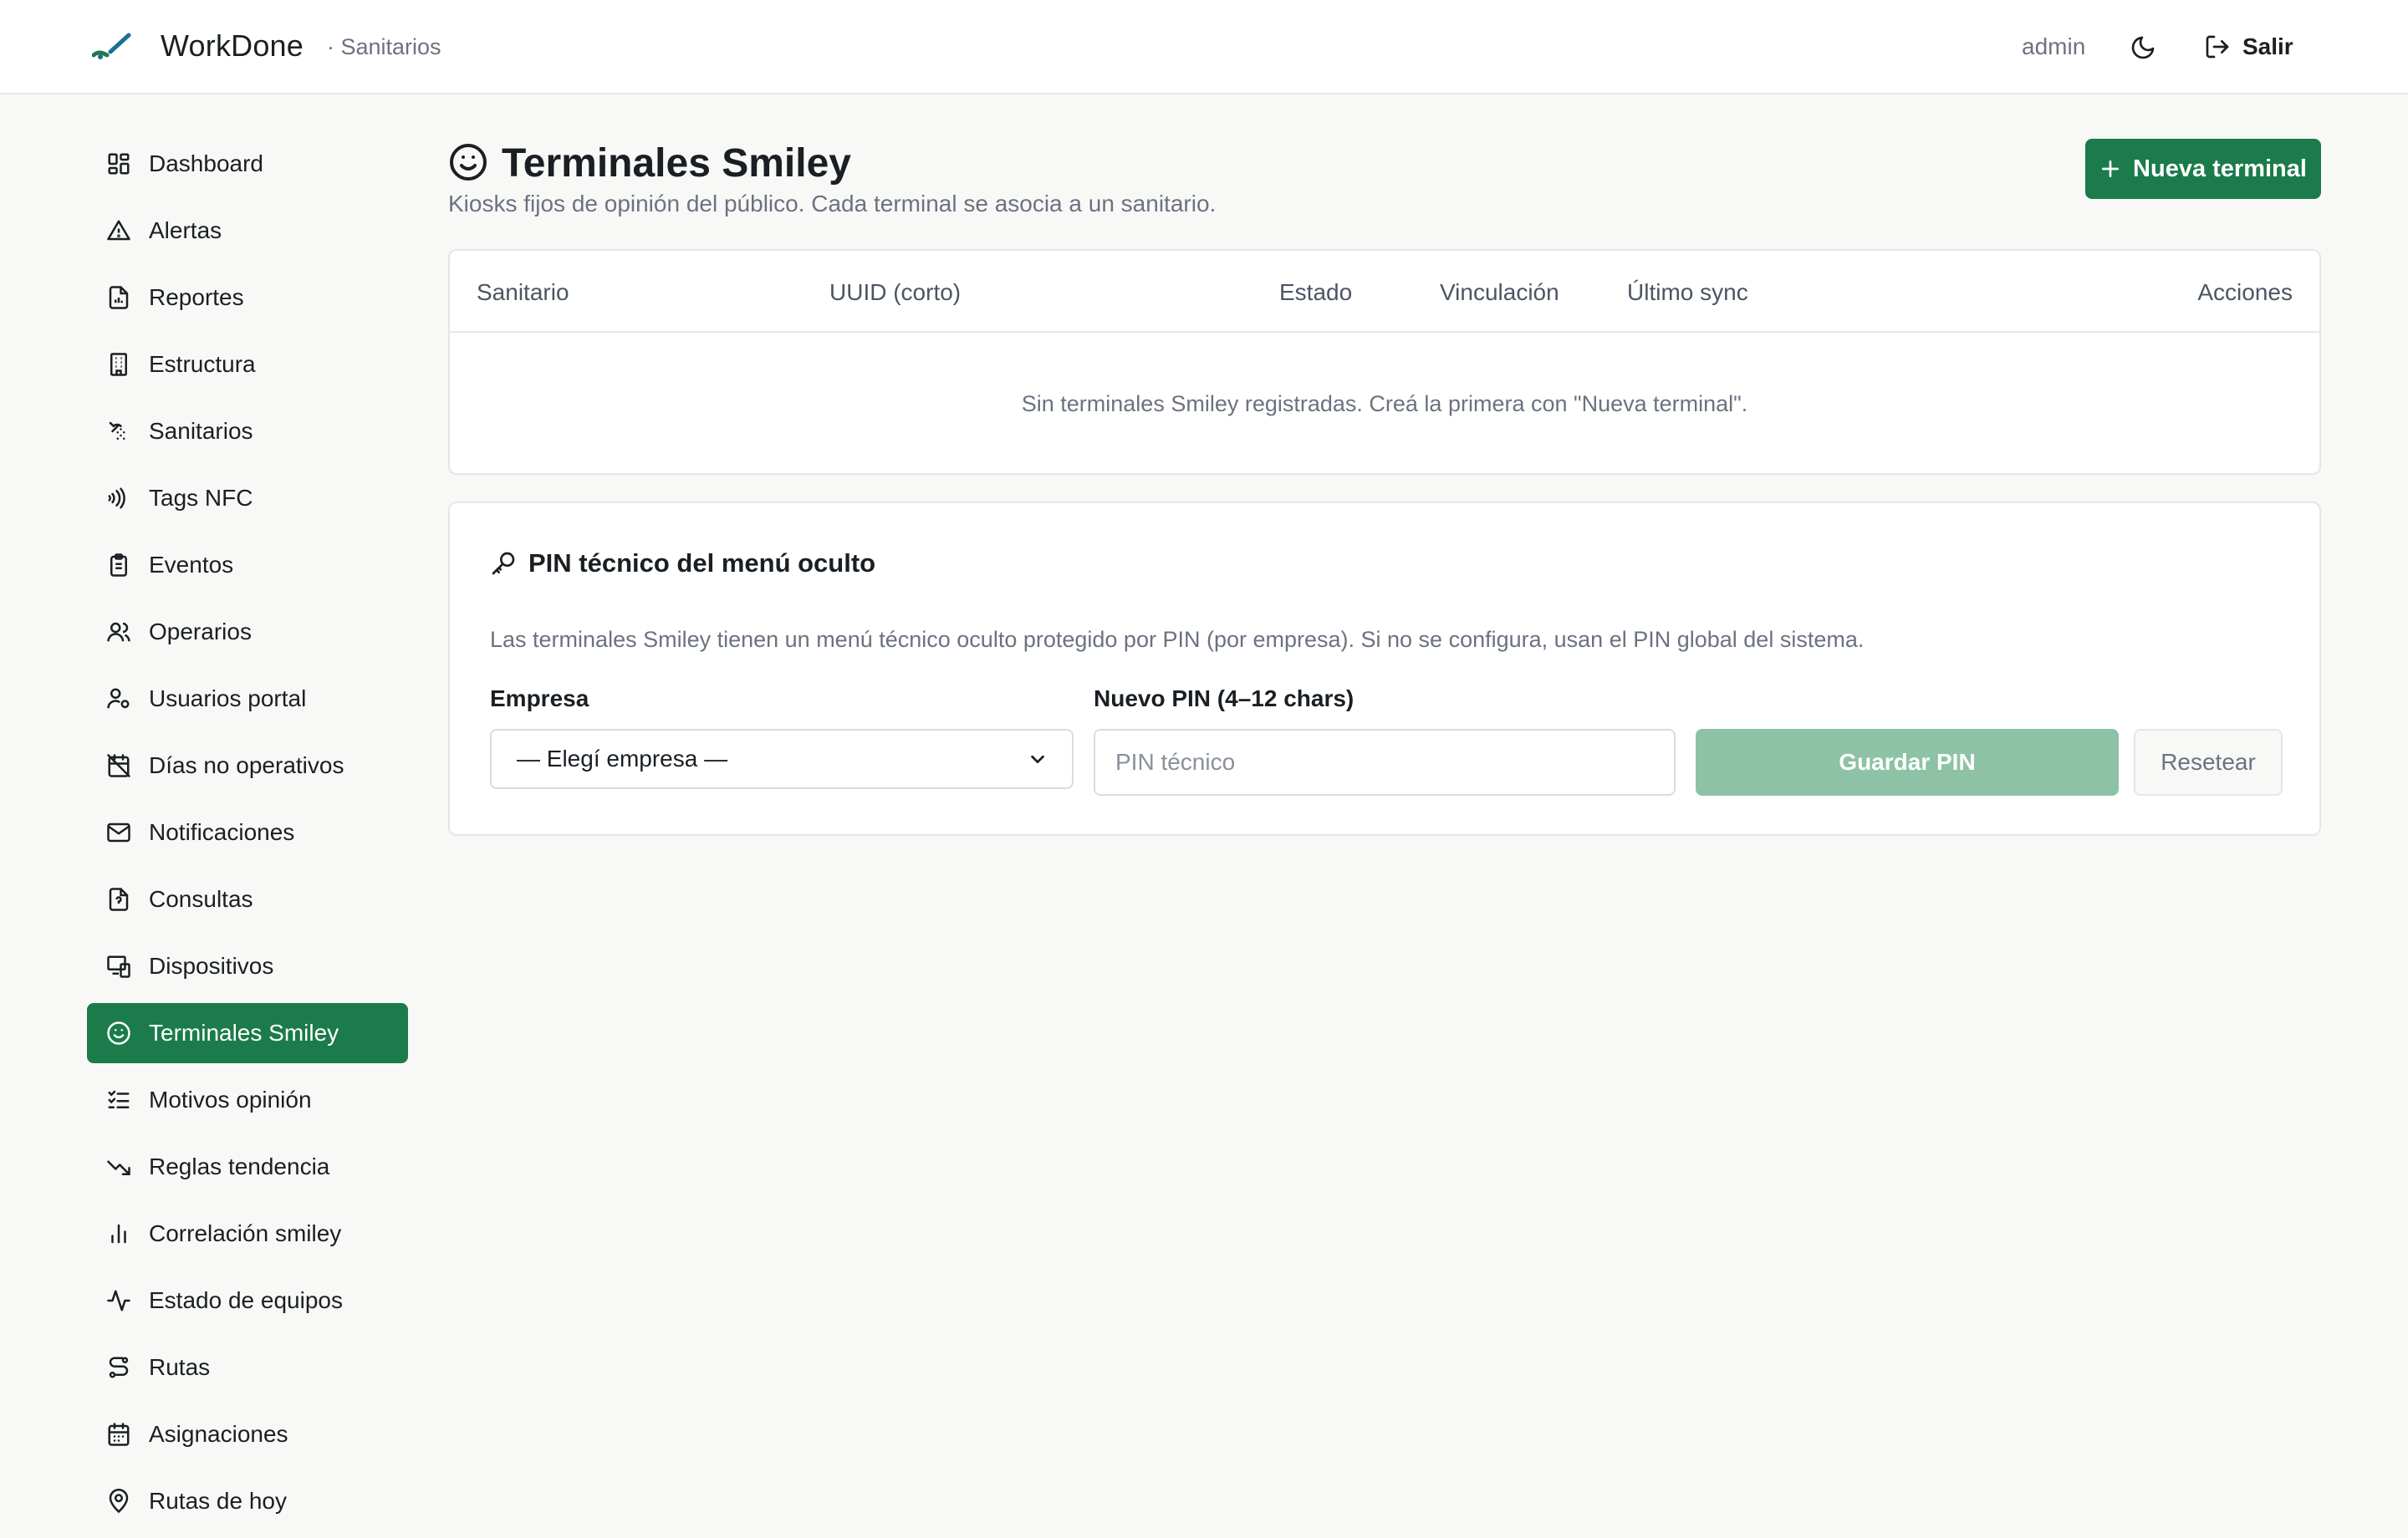 This screenshot has height=1538, width=2408. What do you see at coordinates (247, 231) in the screenshot?
I see `sidebar-item-alertas: Alertas` at bounding box center [247, 231].